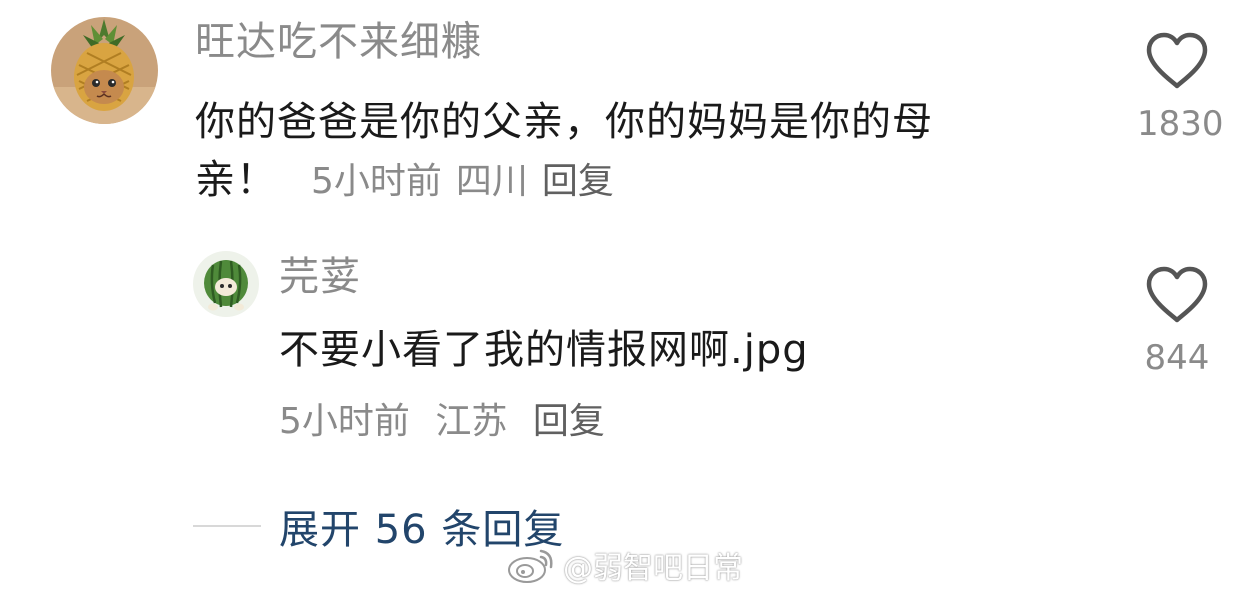 This screenshot has width=1260, height=592. What do you see at coordinates (338, 42) in the screenshot?
I see `commenter-username: 旺达吃不来细糠` at bounding box center [338, 42].